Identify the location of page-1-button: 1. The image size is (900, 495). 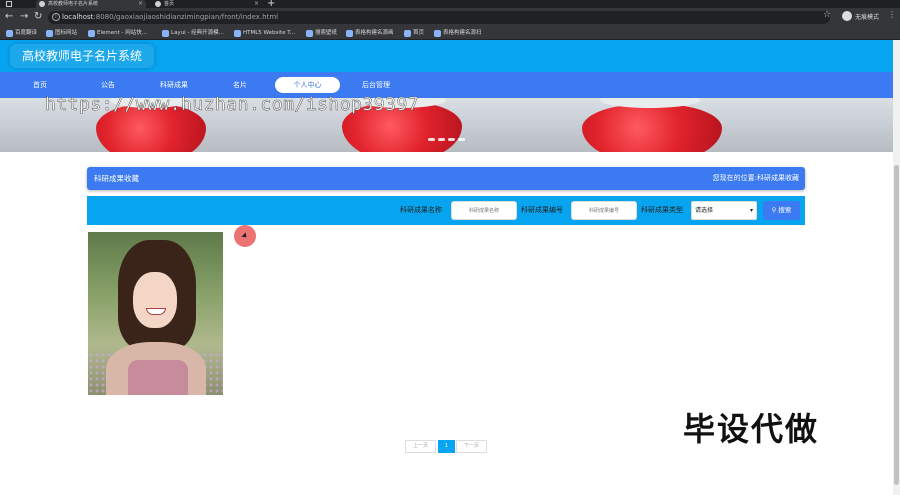
(446, 446).